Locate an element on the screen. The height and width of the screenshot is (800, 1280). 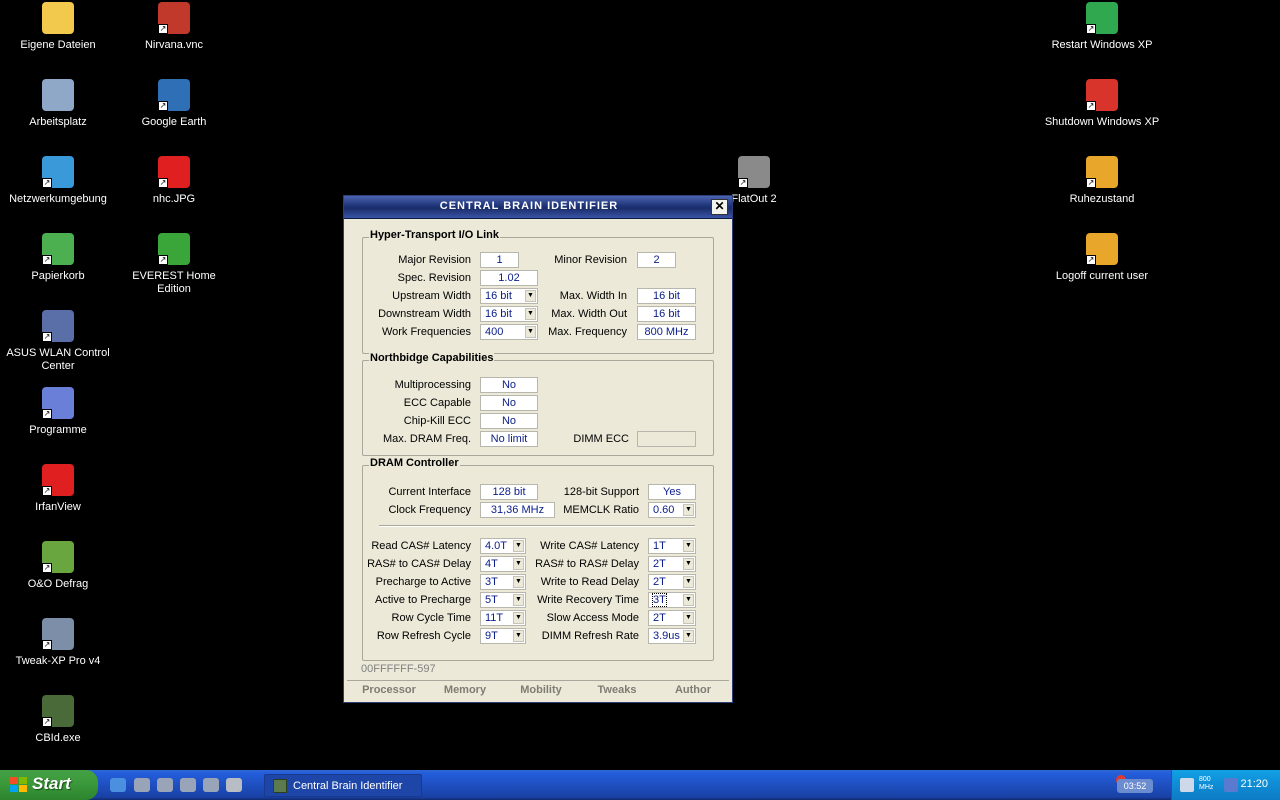
multiprocessing-value: No is located at coordinates (509, 385).